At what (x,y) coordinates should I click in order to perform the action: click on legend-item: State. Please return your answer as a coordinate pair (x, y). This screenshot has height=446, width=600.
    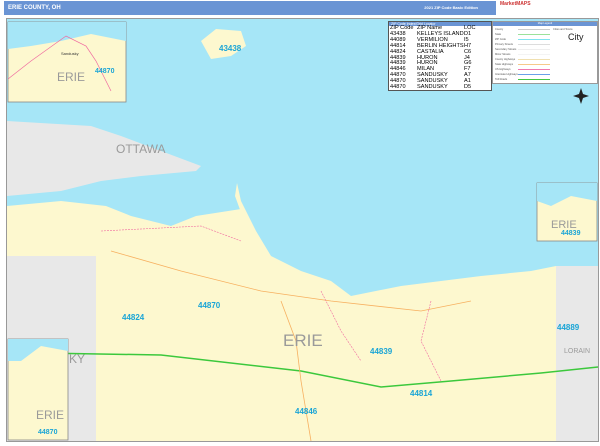
    Looking at the image, I should click on (522, 34).